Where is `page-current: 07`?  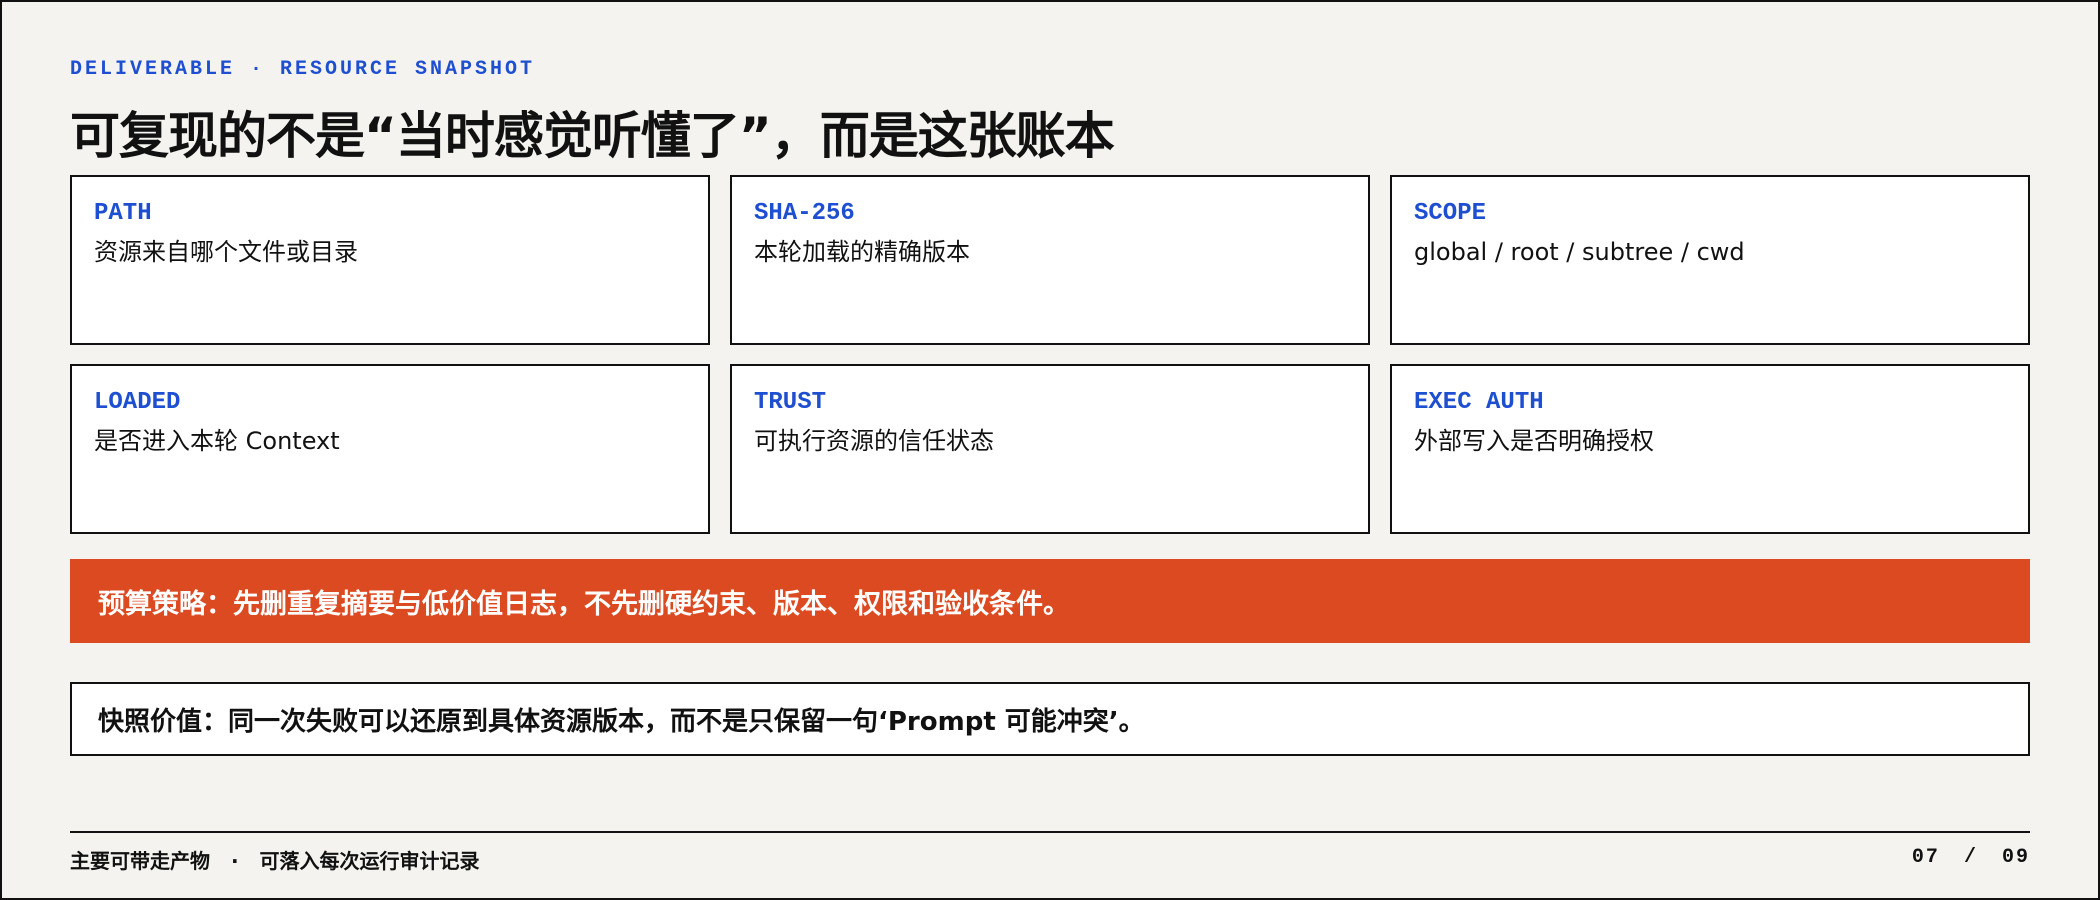 page-current: 07 is located at coordinates (1925, 857).